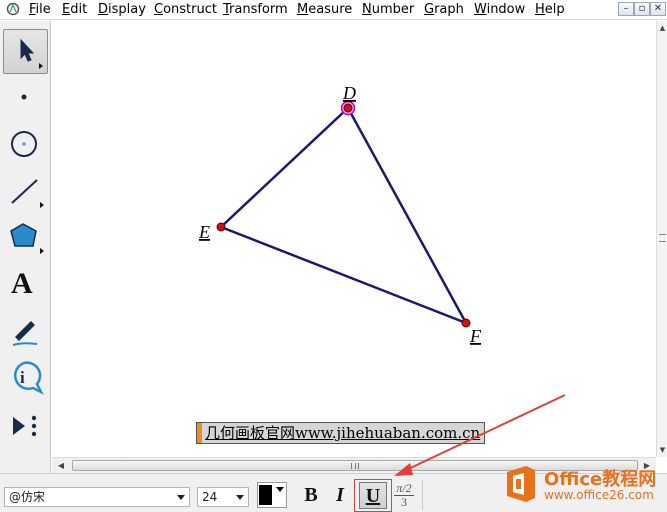 The image size is (667, 512). What do you see at coordinates (348, 108) in the screenshot?
I see `point-D` at bounding box center [348, 108].